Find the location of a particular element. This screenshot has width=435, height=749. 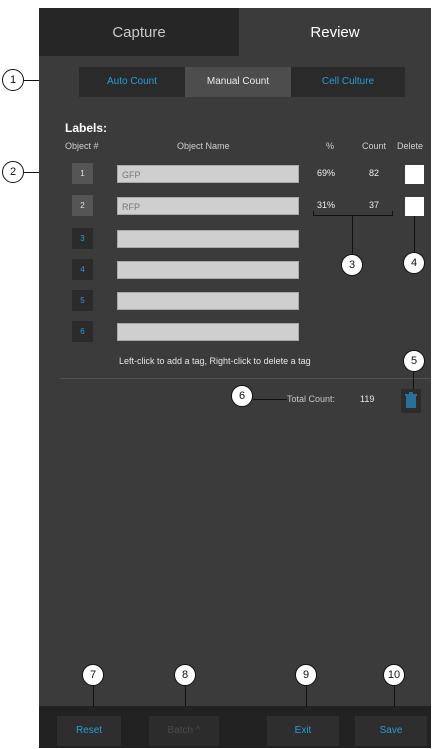

header-count: Count is located at coordinates (374, 146).